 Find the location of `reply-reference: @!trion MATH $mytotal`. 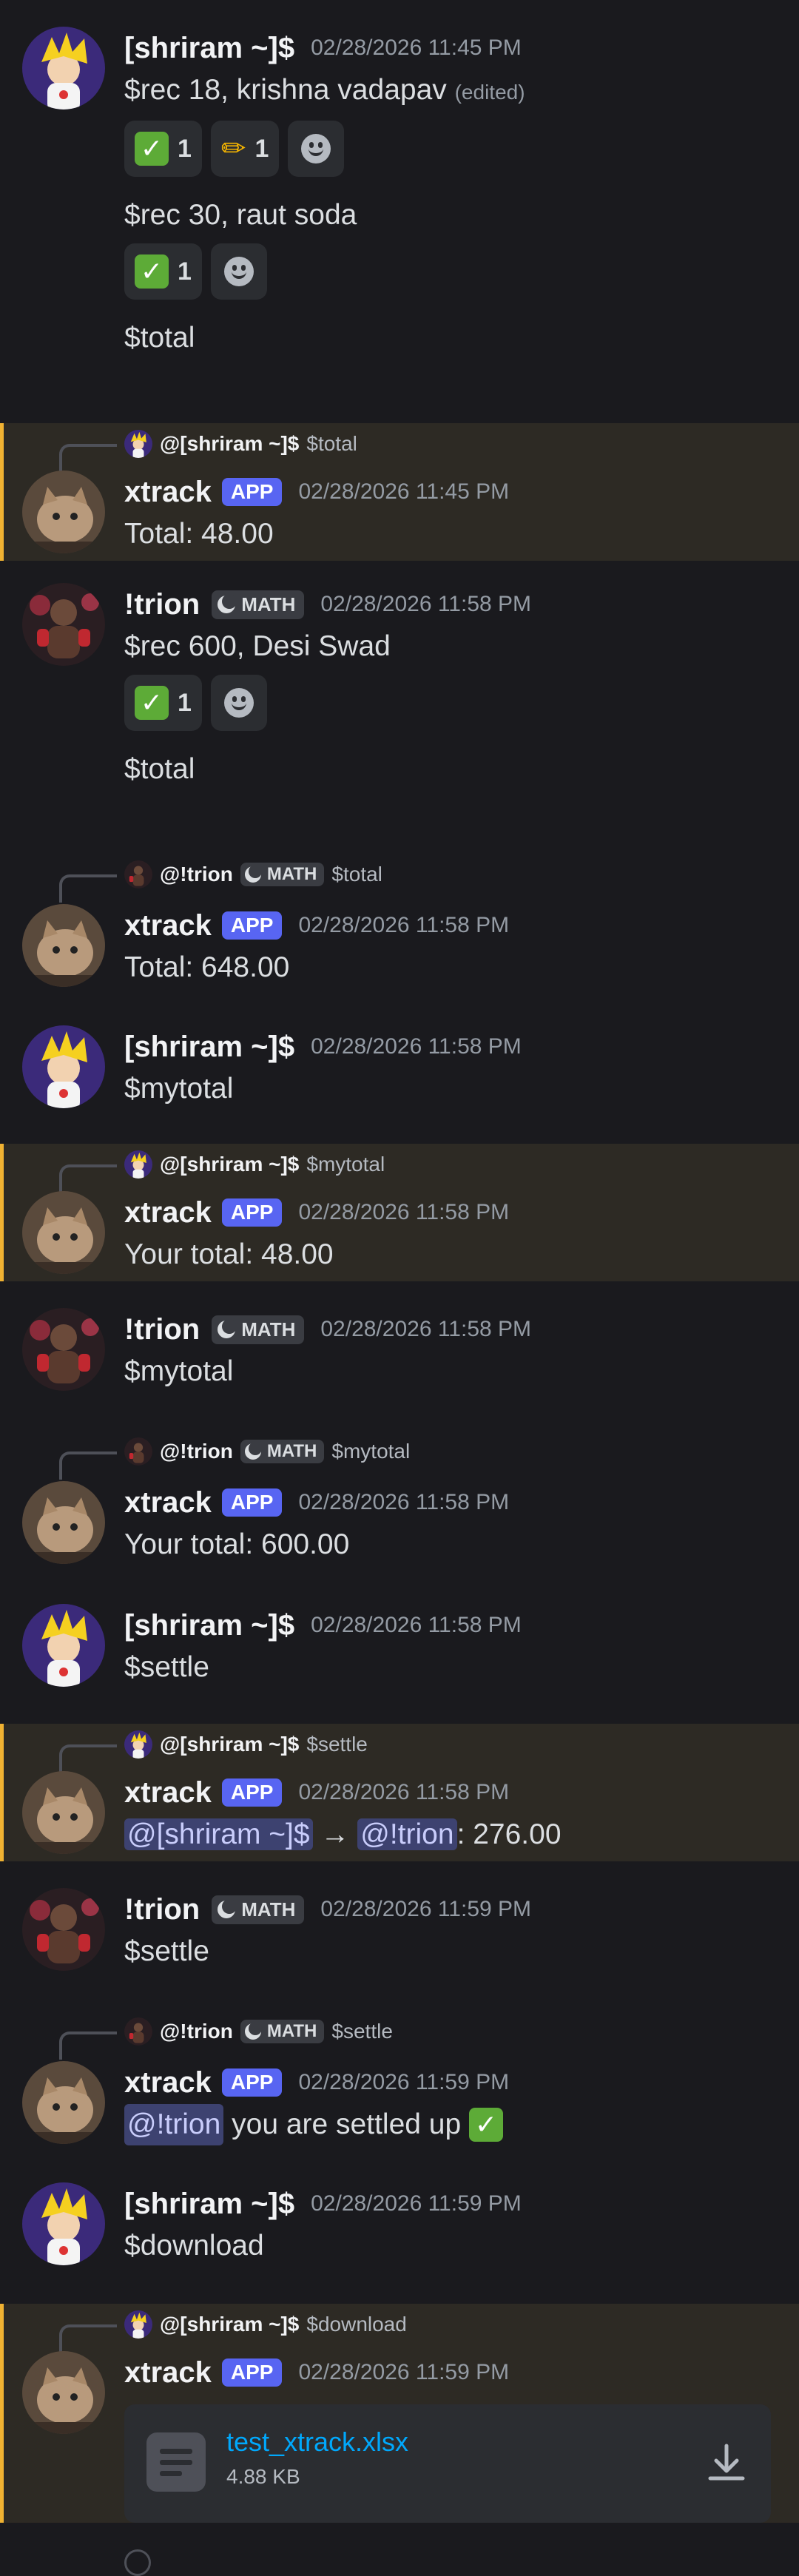

reply-reference: @!trion MATH $mytotal is located at coordinates (267, 1451).